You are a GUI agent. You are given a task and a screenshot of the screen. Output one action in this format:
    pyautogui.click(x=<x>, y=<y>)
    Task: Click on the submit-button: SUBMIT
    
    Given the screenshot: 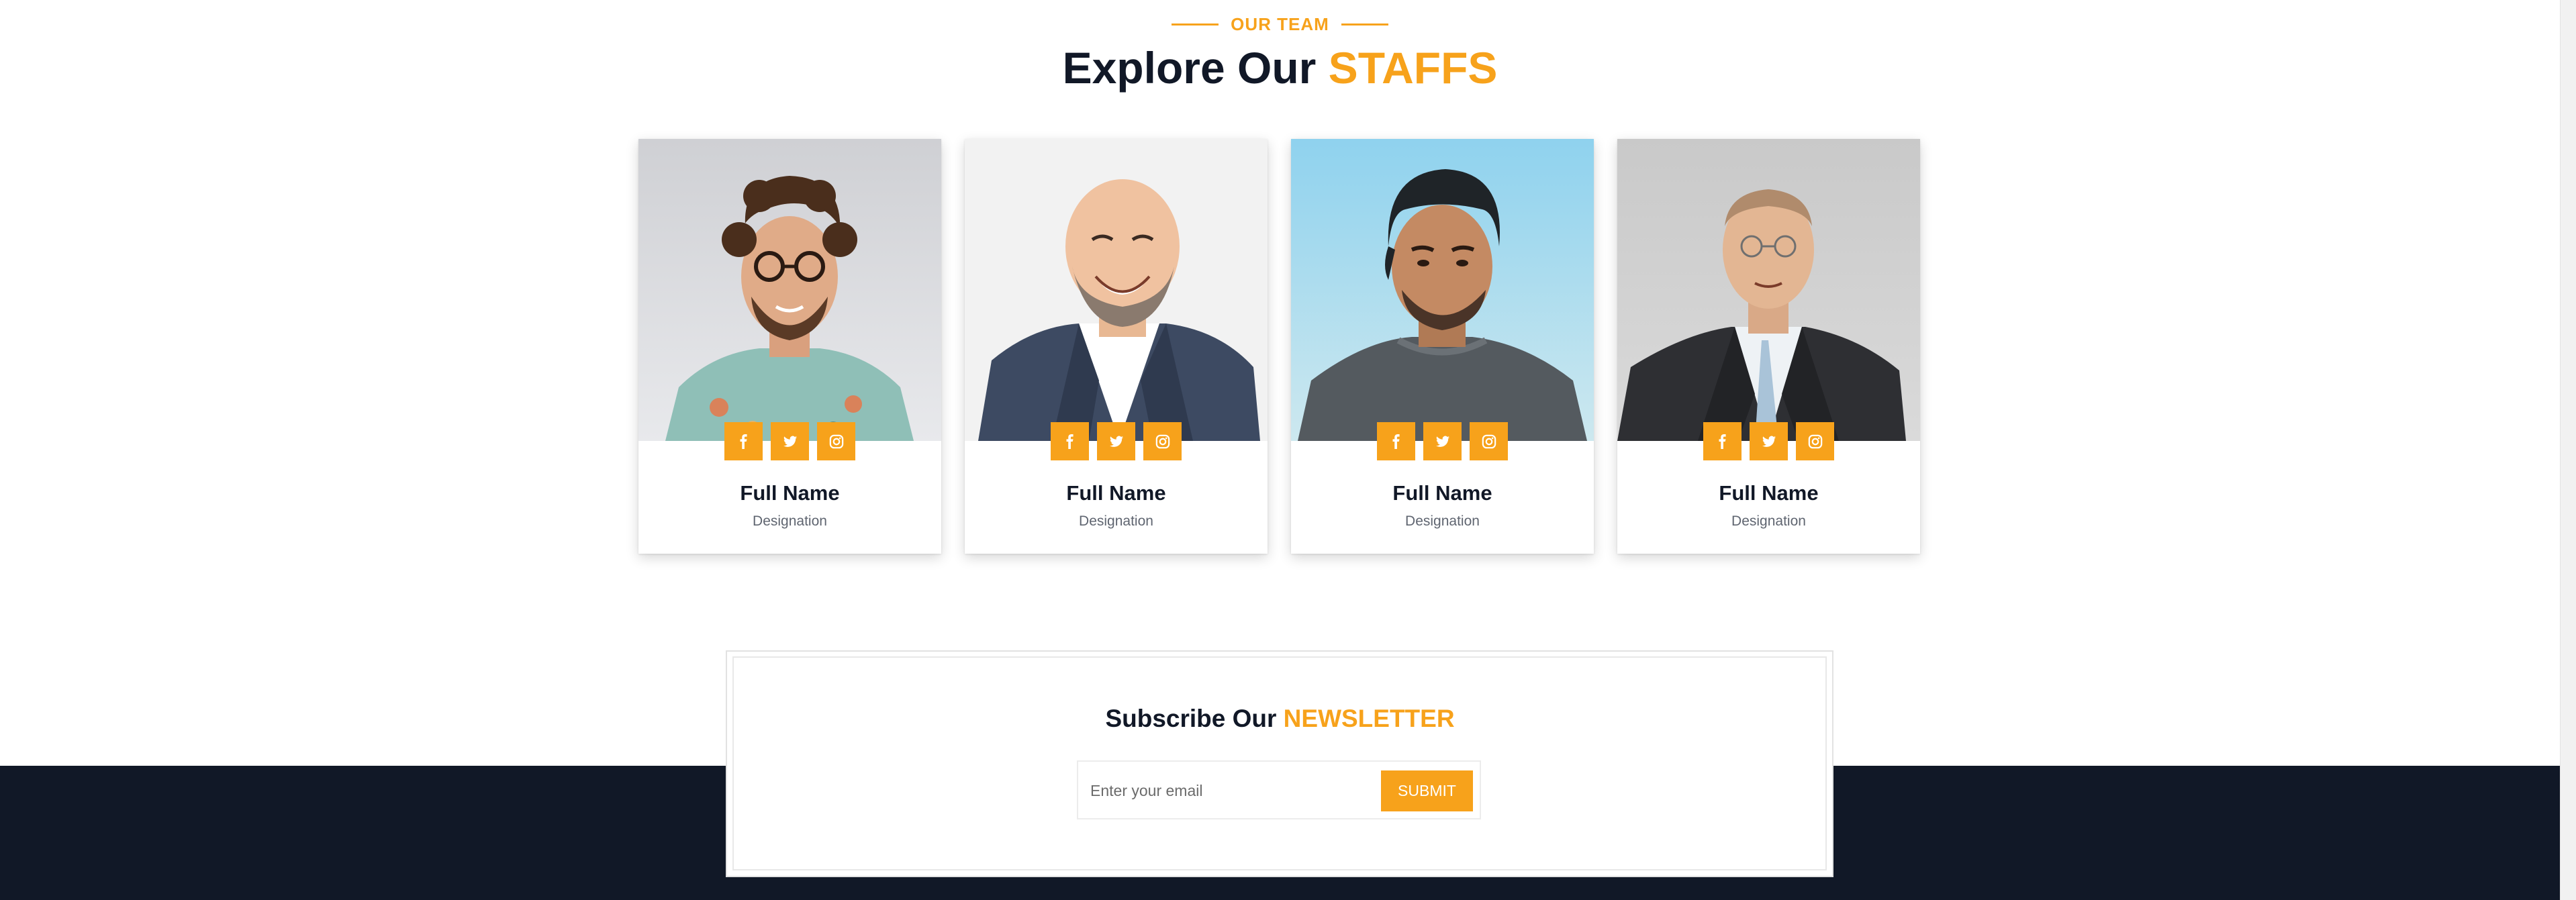 What is the action you would take?
    pyautogui.click(x=1427, y=790)
    